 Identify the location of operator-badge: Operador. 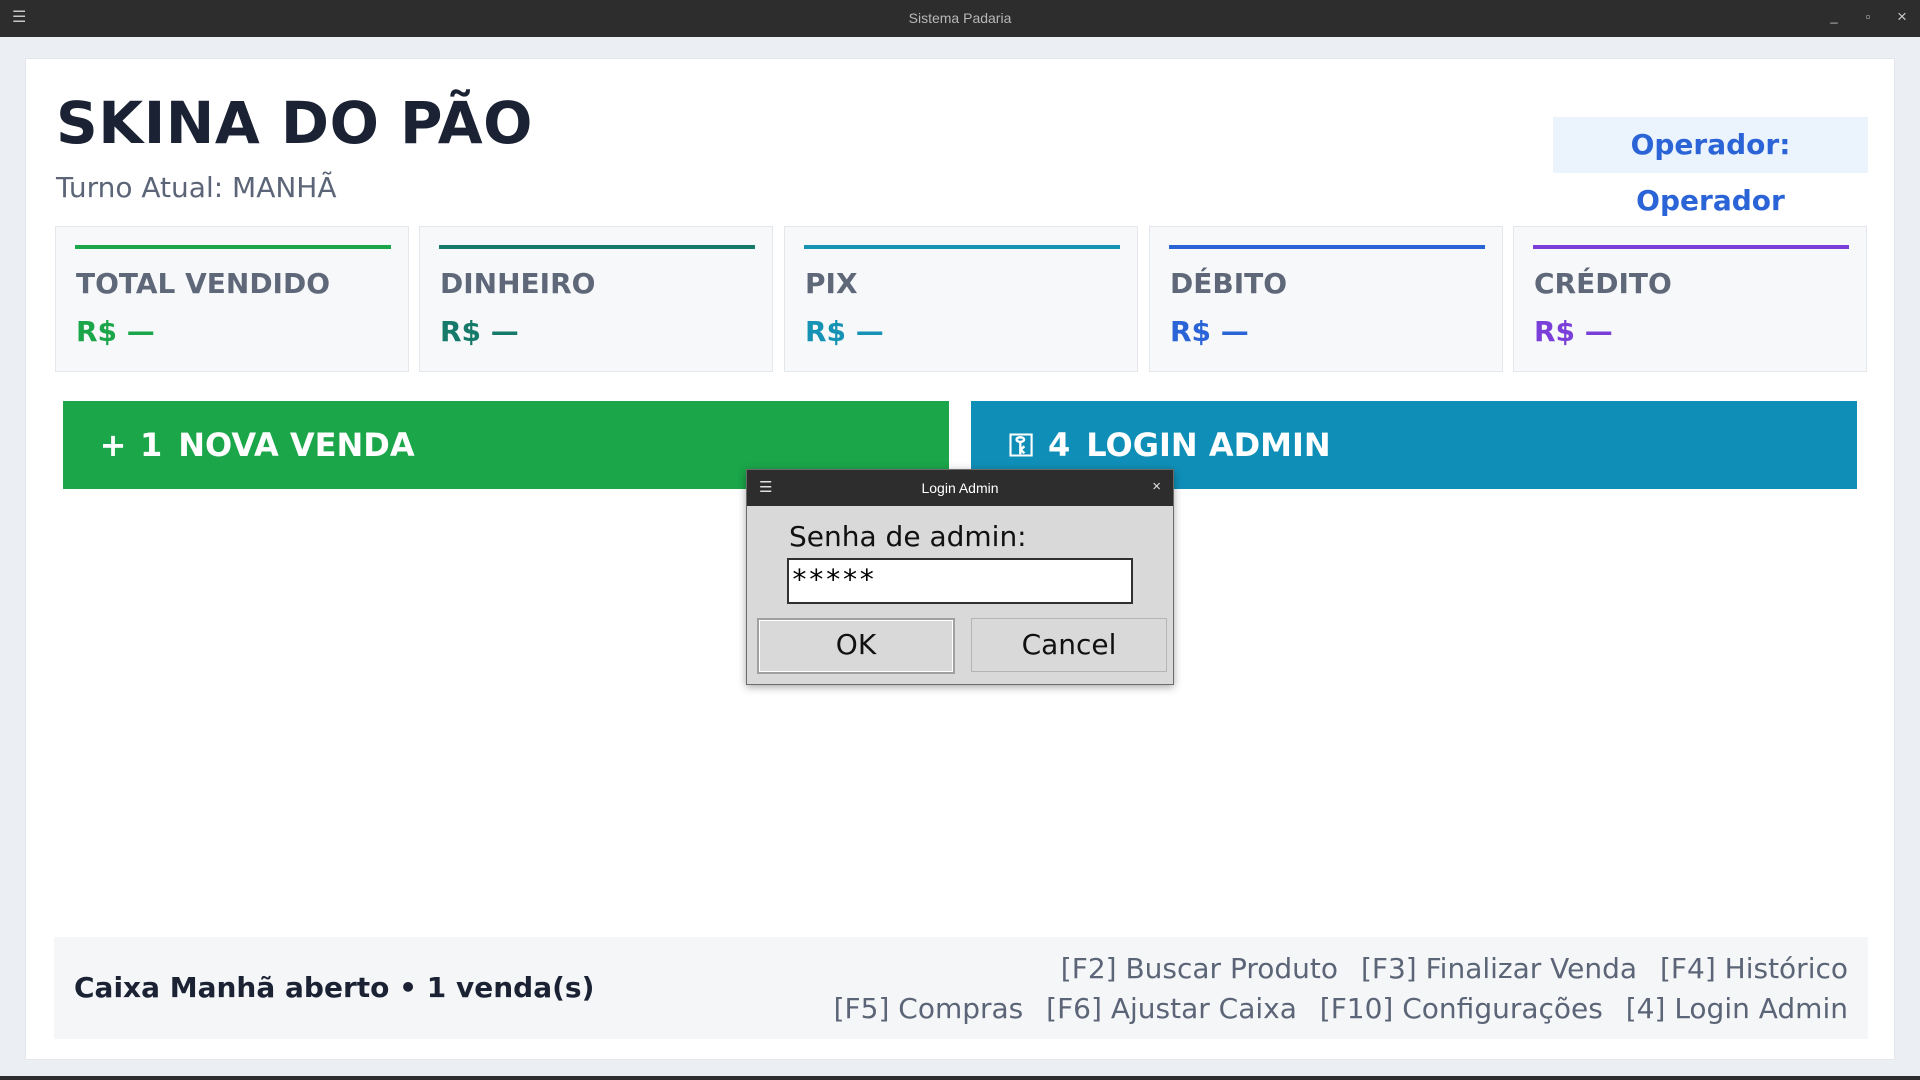
(1710, 167).